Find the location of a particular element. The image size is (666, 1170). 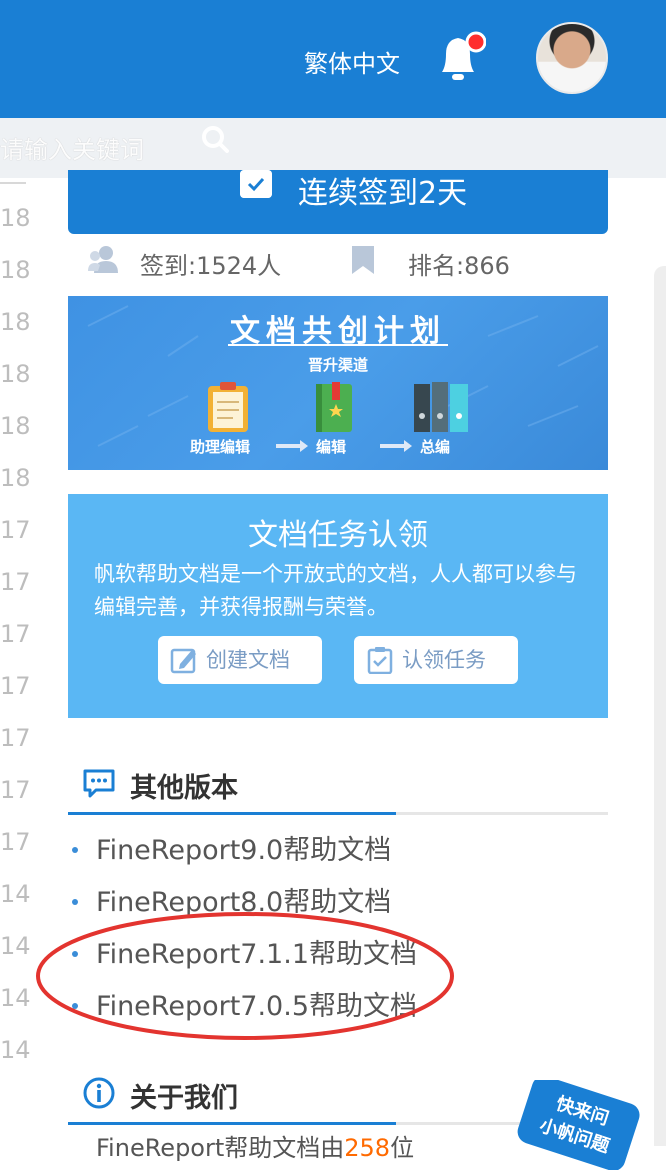

other-versions-header: 其他版本 is located at coordinates (338, 783).